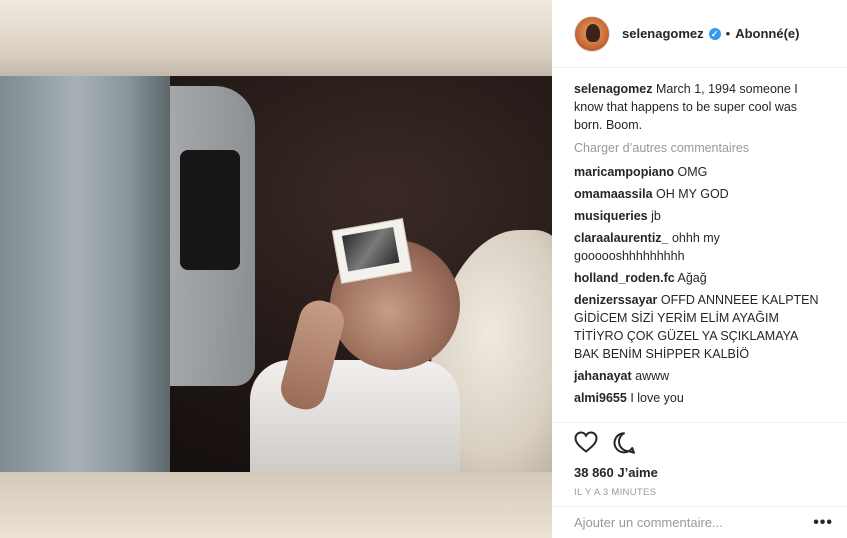 This screenshot has width=847, height=538. I want to click on comment-text: I love you, so click(657, 398).